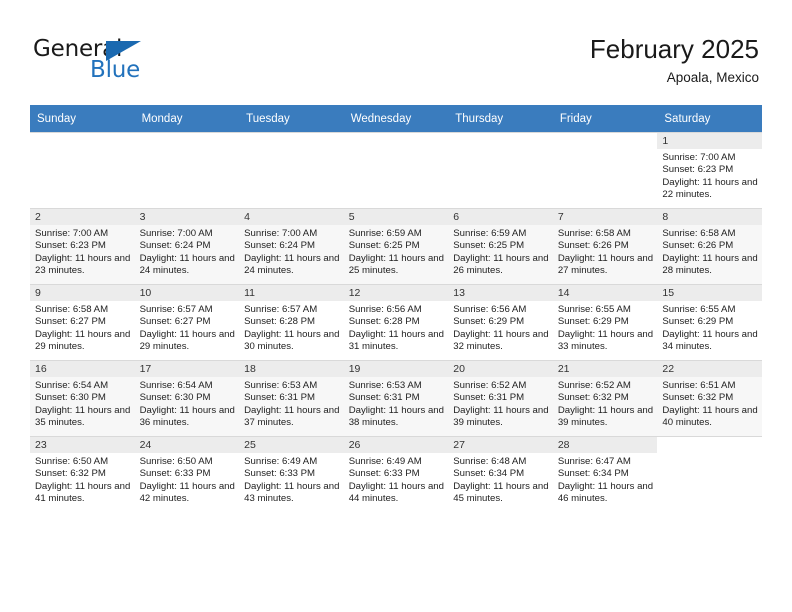  What do you see at coordinates (82, 293) in the screenshot?
I see `day-number: 9` at bounding box center [82, 293].